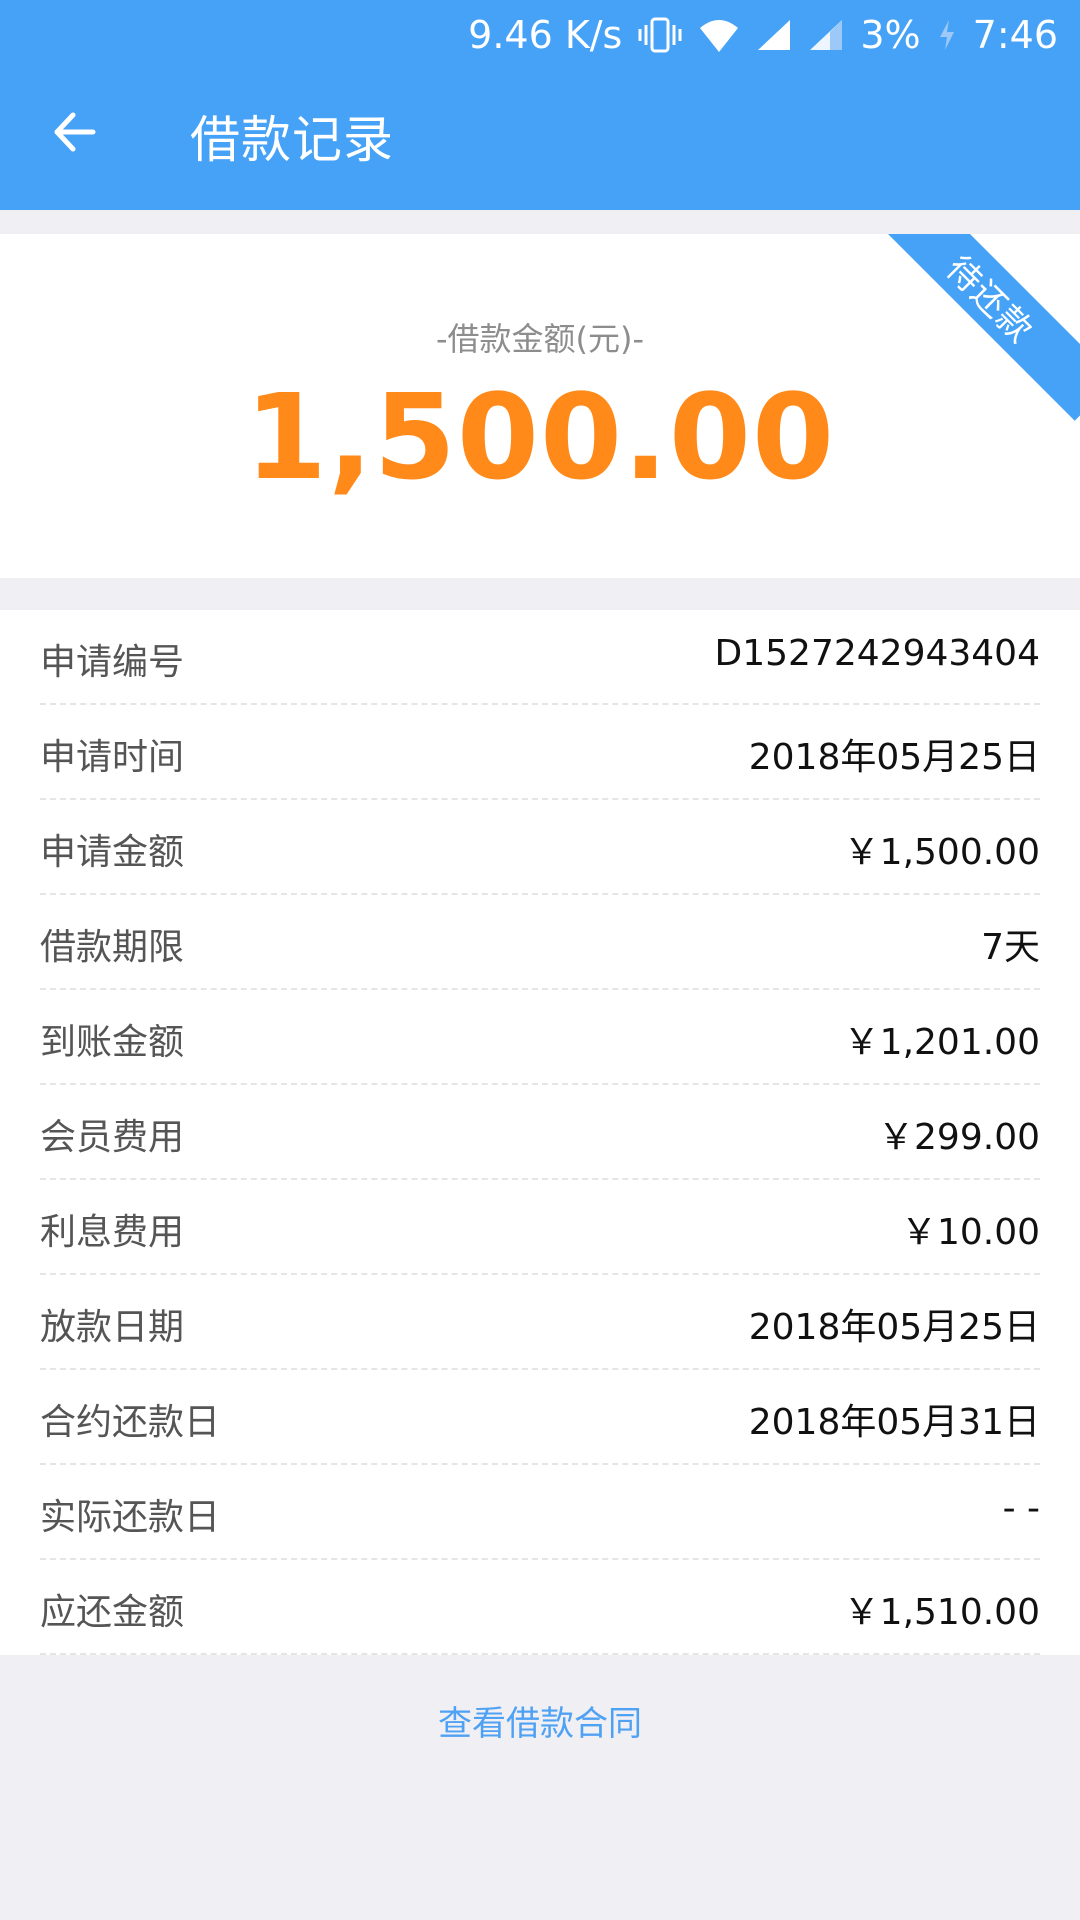 The width and height of the screenshot is (1080, 1920). I want to click on detail-value: D1527242943404, so click(877, 653).